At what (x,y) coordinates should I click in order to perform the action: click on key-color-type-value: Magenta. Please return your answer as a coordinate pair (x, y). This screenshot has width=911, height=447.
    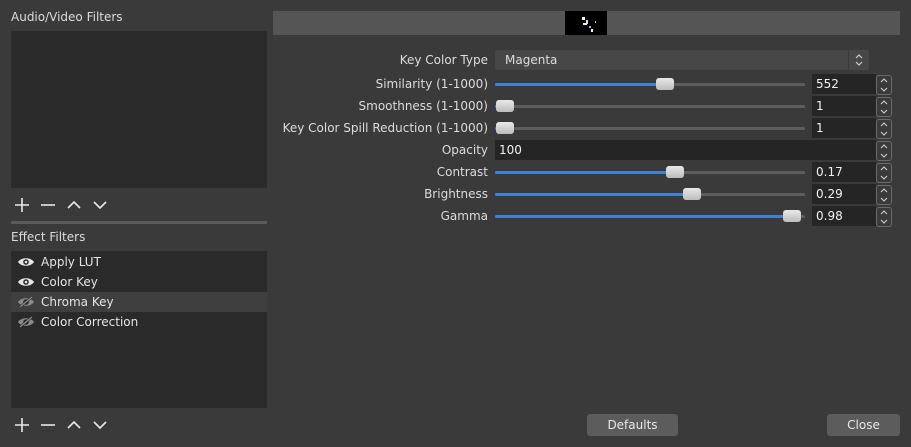
    Looking at the image, I should click on (531, 60).